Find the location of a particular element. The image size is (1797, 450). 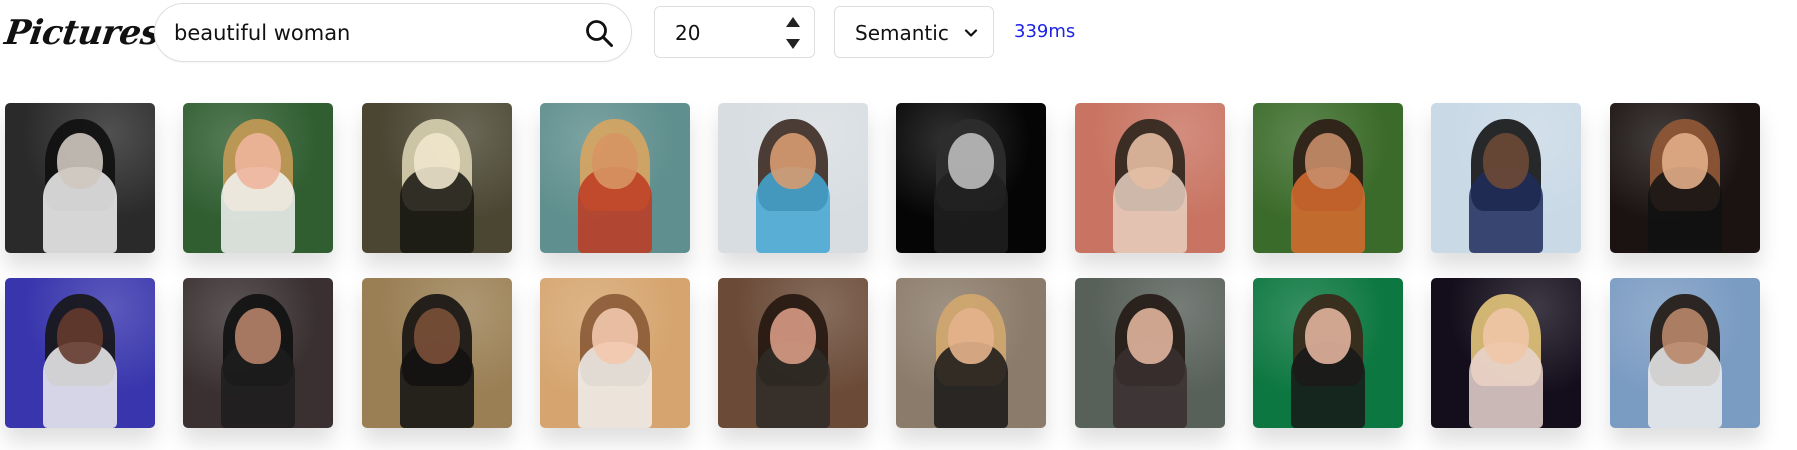

result-count-stepper is located at coordinates (734, 32).